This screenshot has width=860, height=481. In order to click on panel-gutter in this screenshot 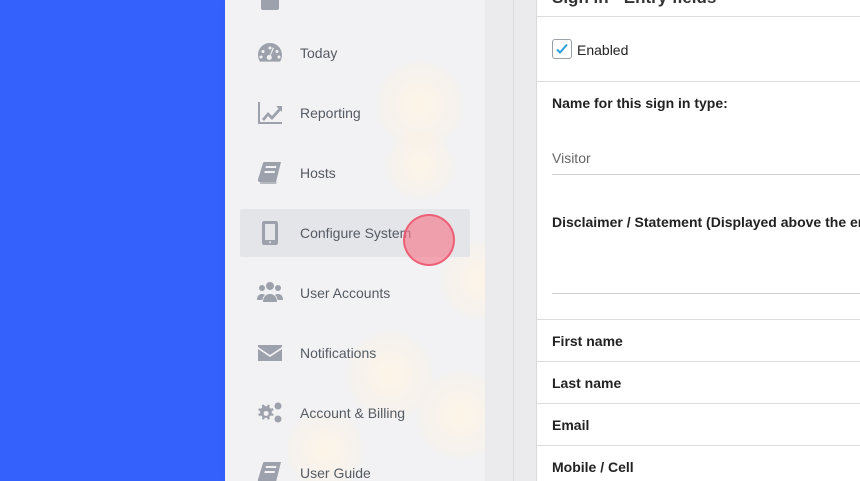, I will do `click(510, 240)`.